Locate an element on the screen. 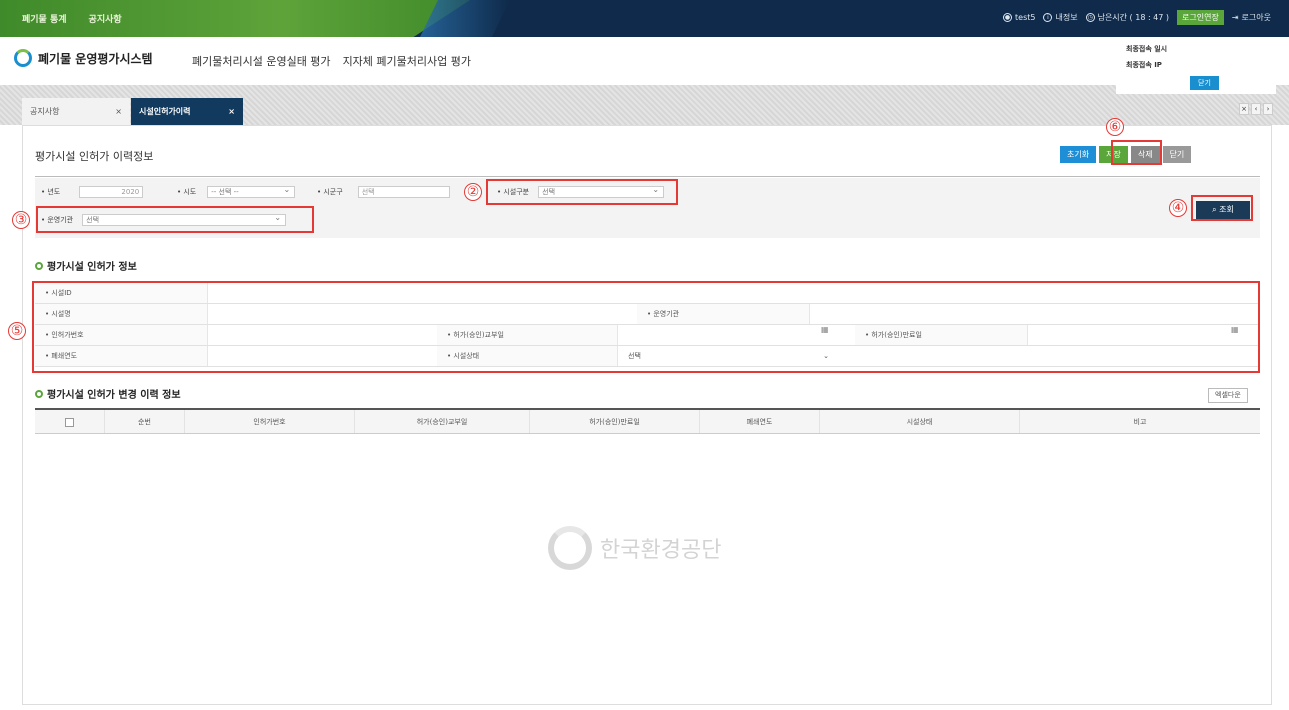 This screenshot has height=710, width=1289. logo-text: 폐기물 운영평가시스템 is located at coordinates (95, 58).